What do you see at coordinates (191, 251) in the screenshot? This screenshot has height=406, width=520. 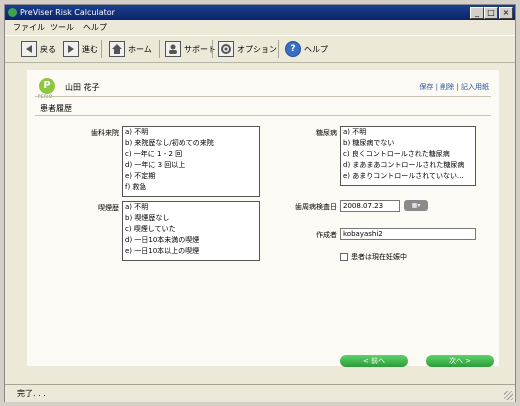 I see `list-item: e) 一日10本以上の喫煙` at bounding box center [191, 251].